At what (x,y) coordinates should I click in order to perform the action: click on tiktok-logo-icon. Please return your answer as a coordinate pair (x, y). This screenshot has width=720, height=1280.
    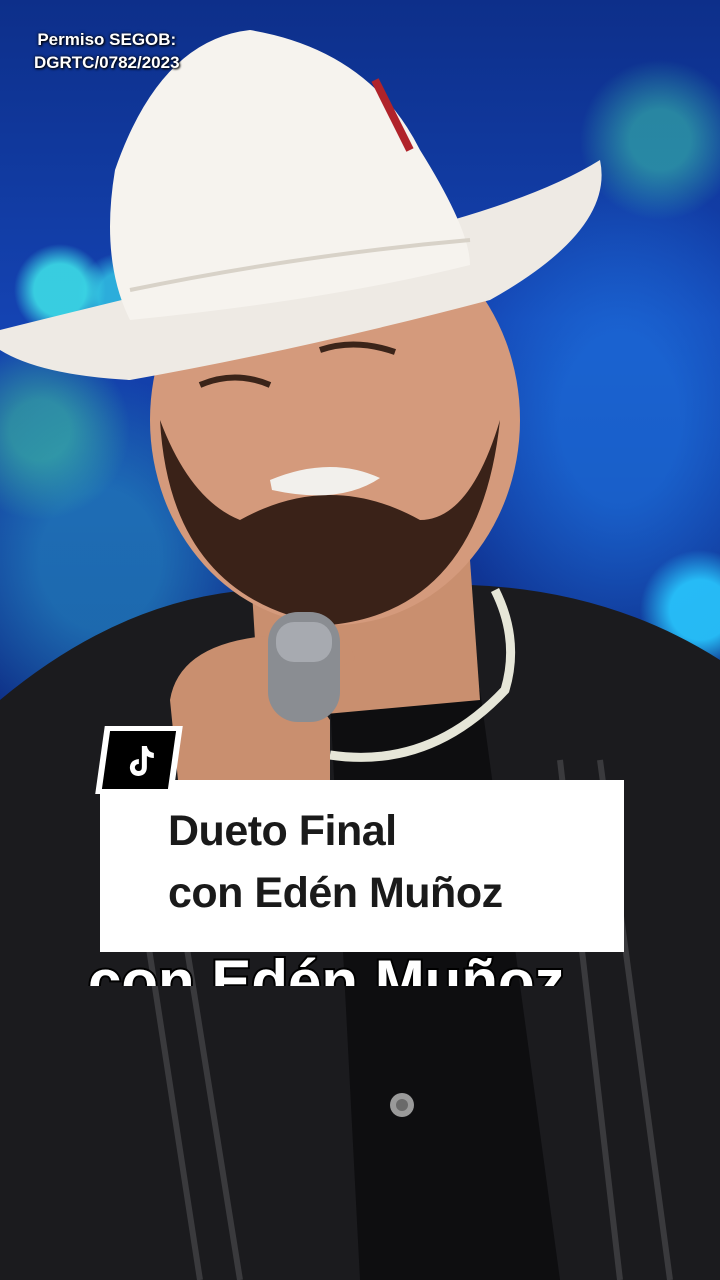
    Looking at the image, I should click on (141, 761).